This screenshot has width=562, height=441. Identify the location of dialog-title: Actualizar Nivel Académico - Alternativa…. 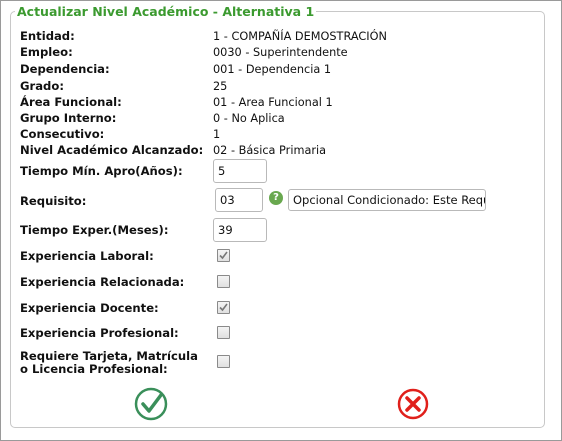
(166, 11).